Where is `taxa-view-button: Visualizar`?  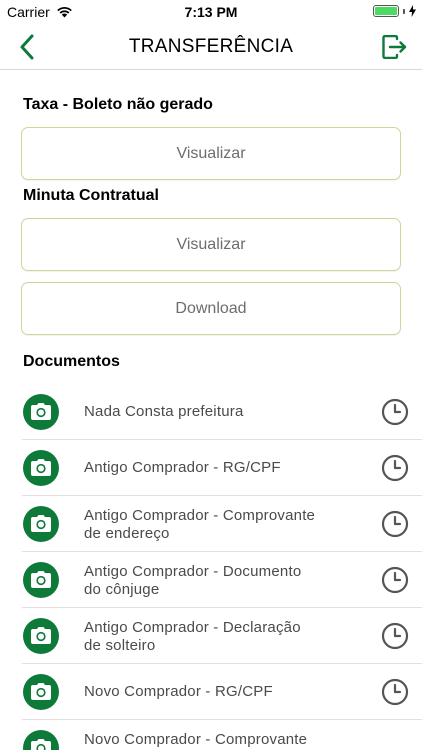
taxa-view-button: Visualizar is located at coordinates (211, 153).